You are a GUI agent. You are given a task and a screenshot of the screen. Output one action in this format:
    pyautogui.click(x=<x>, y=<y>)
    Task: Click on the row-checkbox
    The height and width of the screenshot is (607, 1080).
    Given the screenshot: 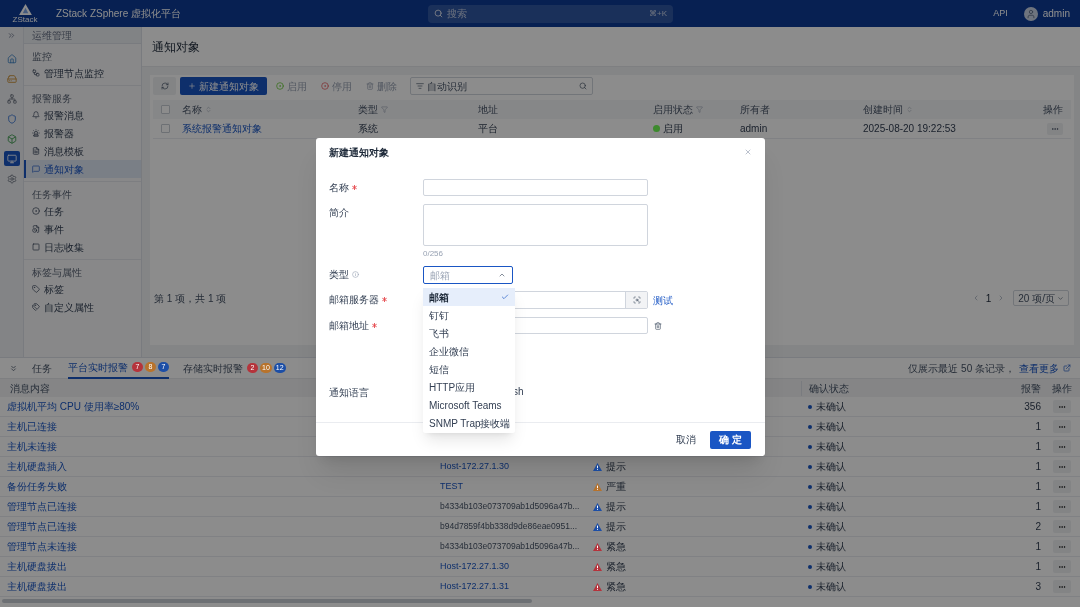 What is the action you would take?
    pyautogui.click(x=165, y=128)
    